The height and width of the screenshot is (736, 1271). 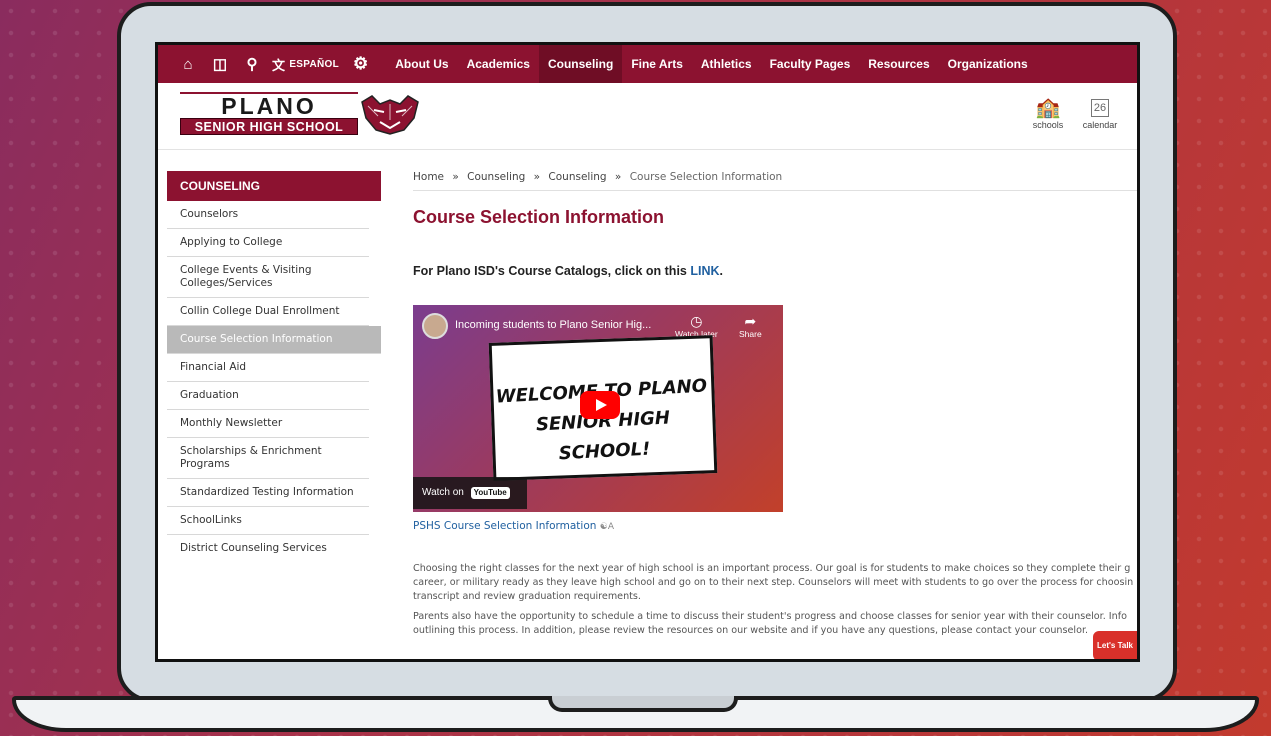 What do you see at coordinates (600, 405) in the screenshot?
I see `play-button-icon` at bounding box center [600, 405].